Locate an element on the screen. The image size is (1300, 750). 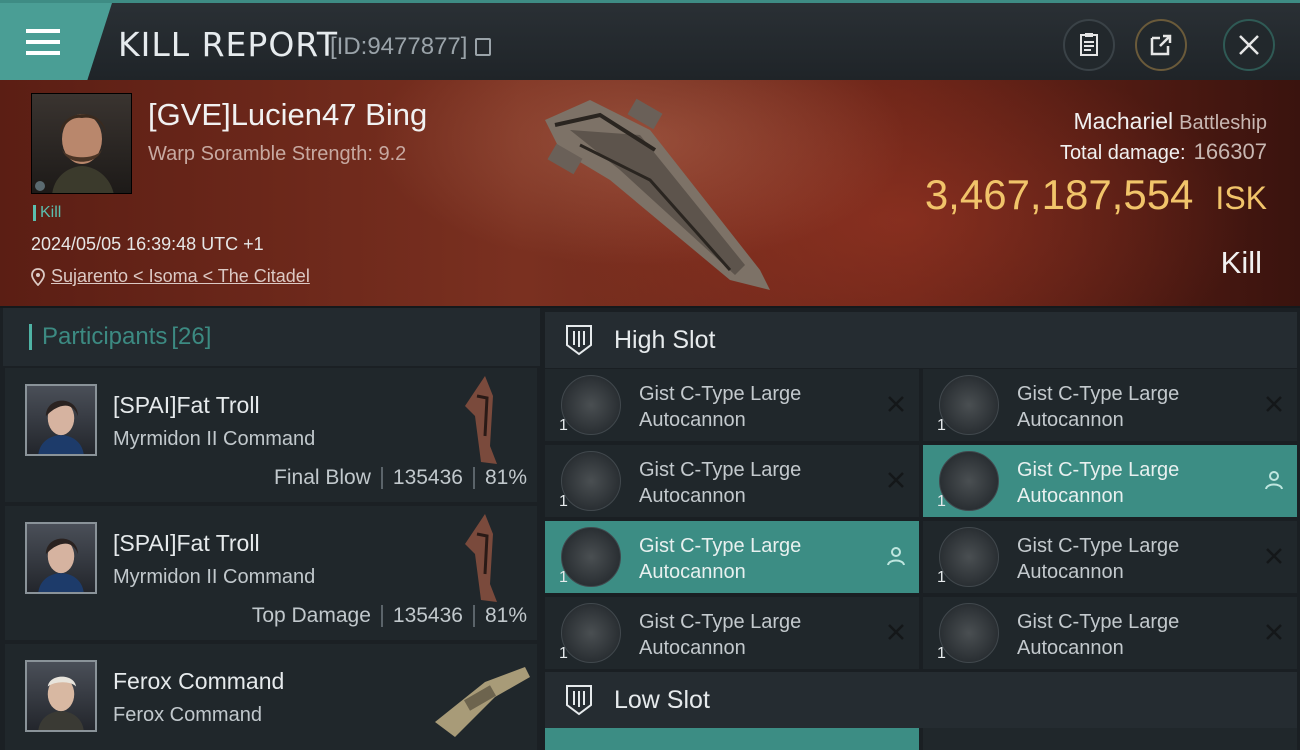
victim-ship-image is located at coordinates (655, 192).